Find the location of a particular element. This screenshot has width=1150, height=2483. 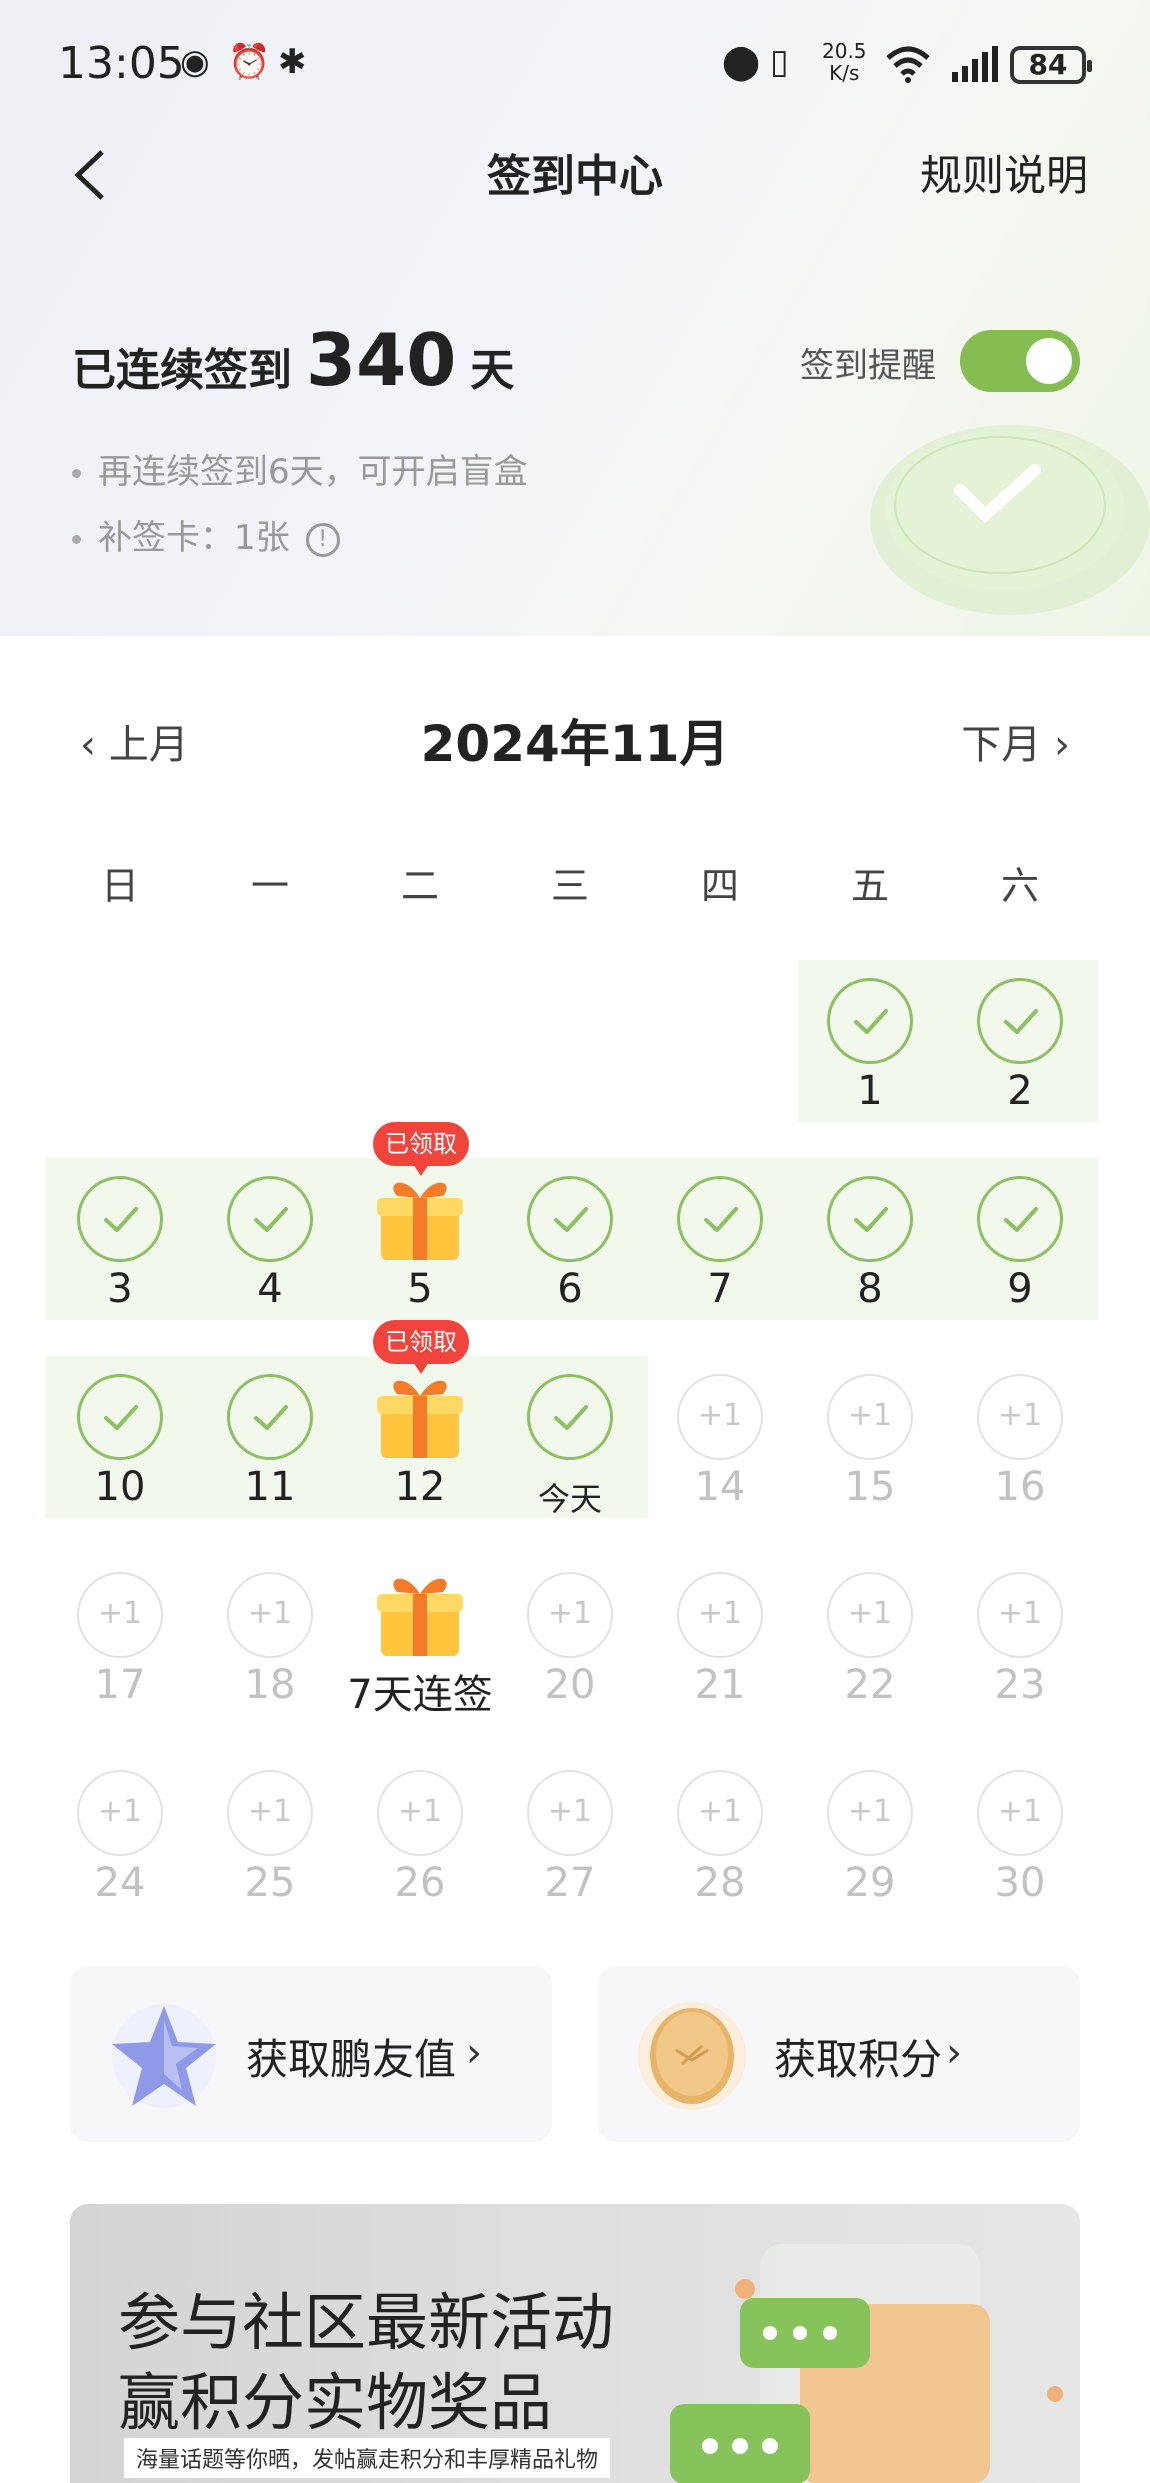

calendar-day: 10 is located at coordinates (120, 1446).